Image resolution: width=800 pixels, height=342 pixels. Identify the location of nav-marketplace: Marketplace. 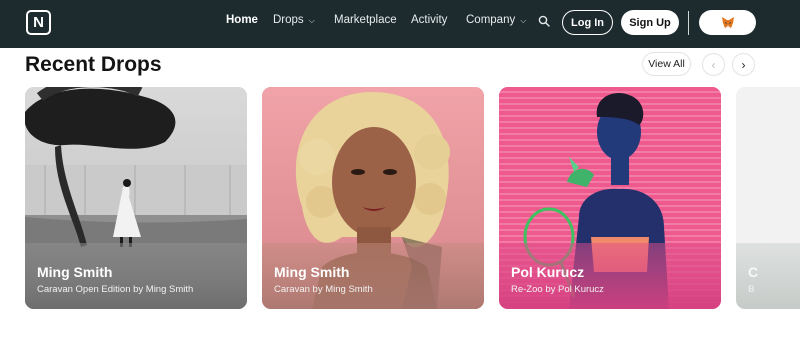
(365, 20).